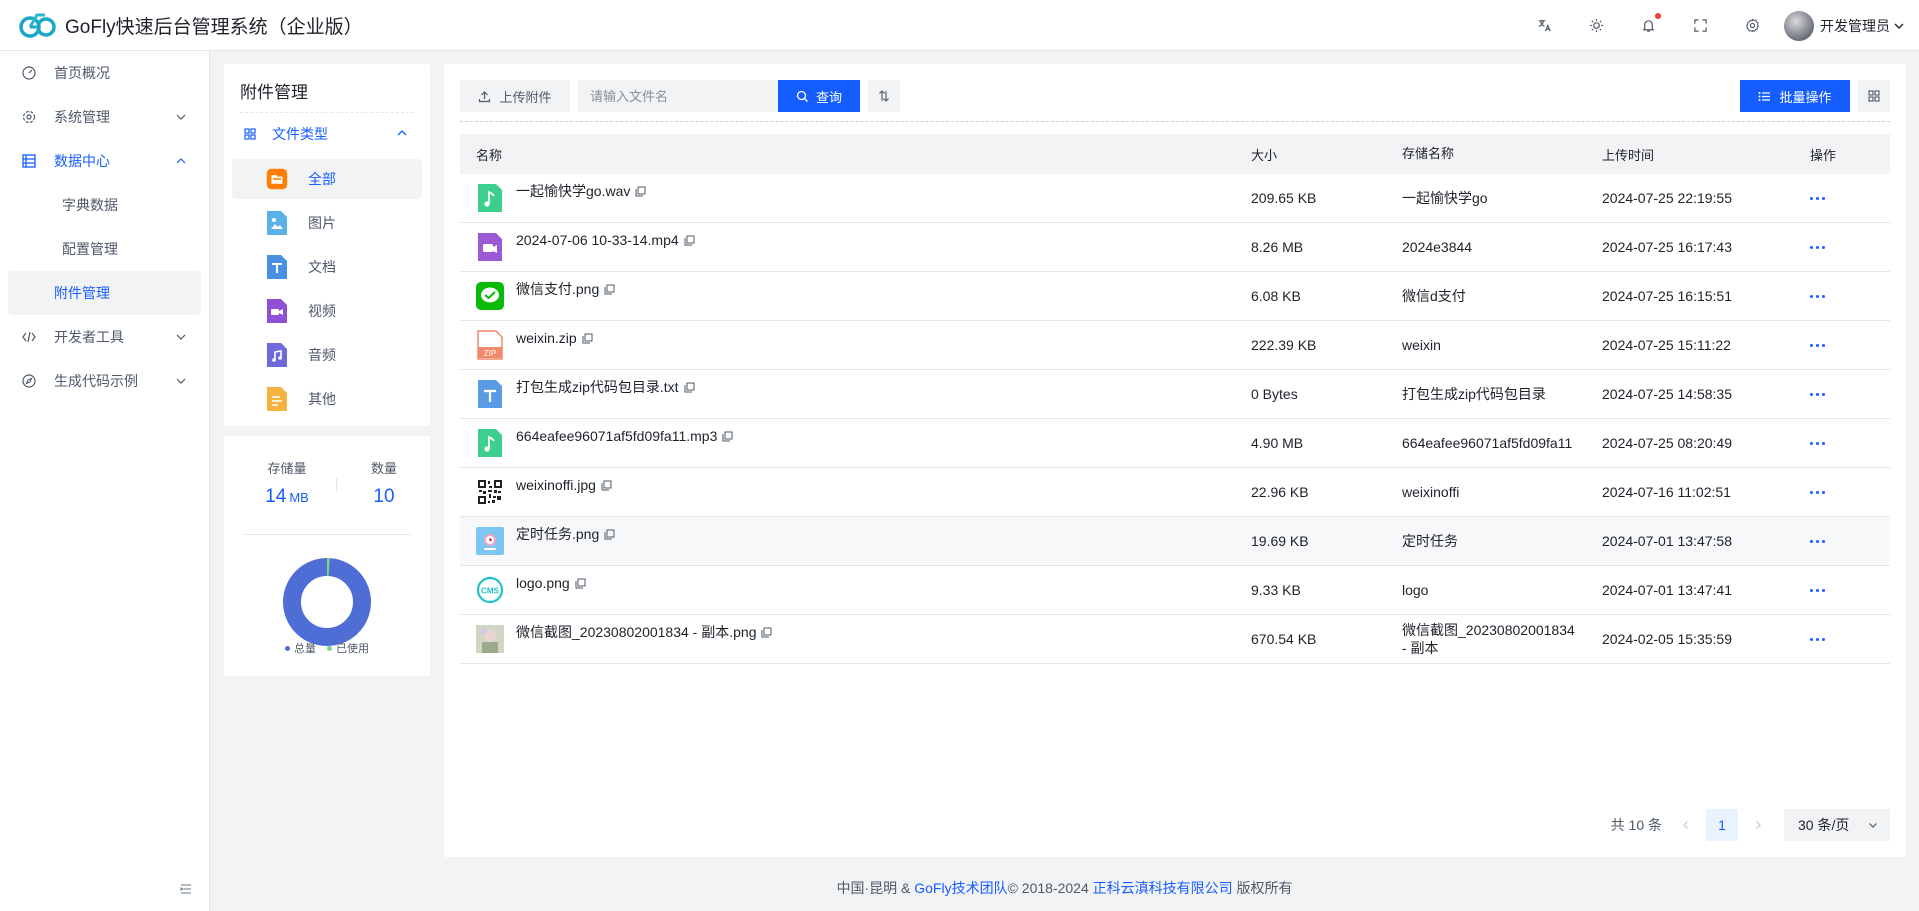 This screenshot has height=911, width=1919. What do you see at coordinates (1658, 15) in the screenshot?
I see `notification-dot` at bounding box center [1658, 15].